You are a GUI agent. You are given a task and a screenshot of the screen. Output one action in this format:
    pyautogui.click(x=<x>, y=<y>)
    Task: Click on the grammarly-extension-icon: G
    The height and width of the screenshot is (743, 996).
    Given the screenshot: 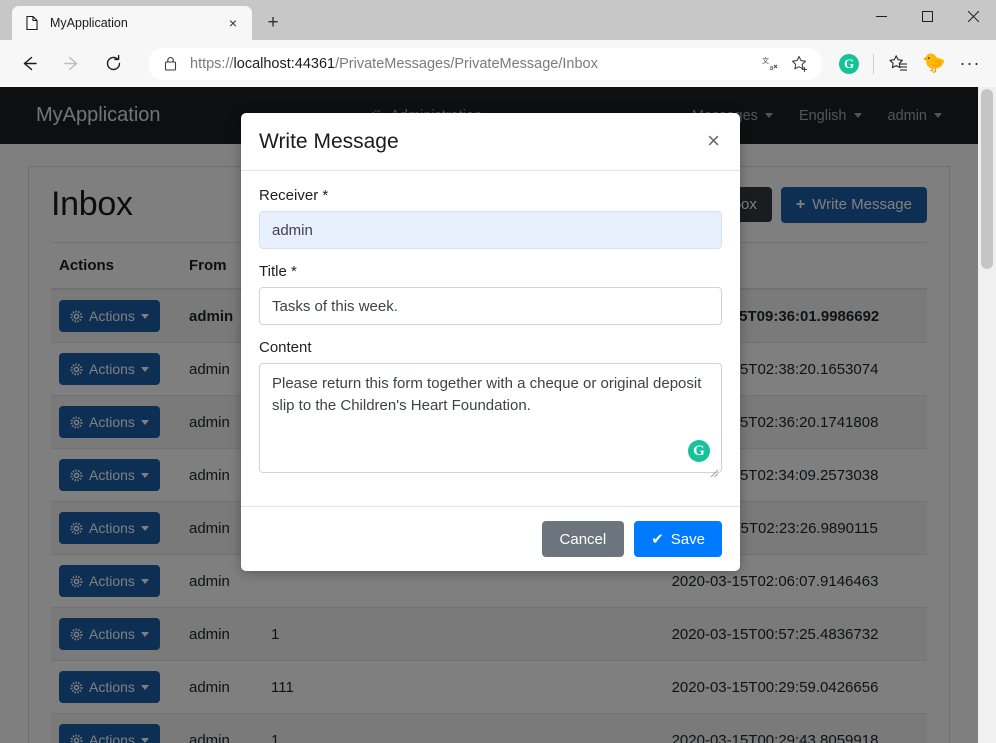 What is the action you would take?
    pyautogui.click(x=849, y=64)
    